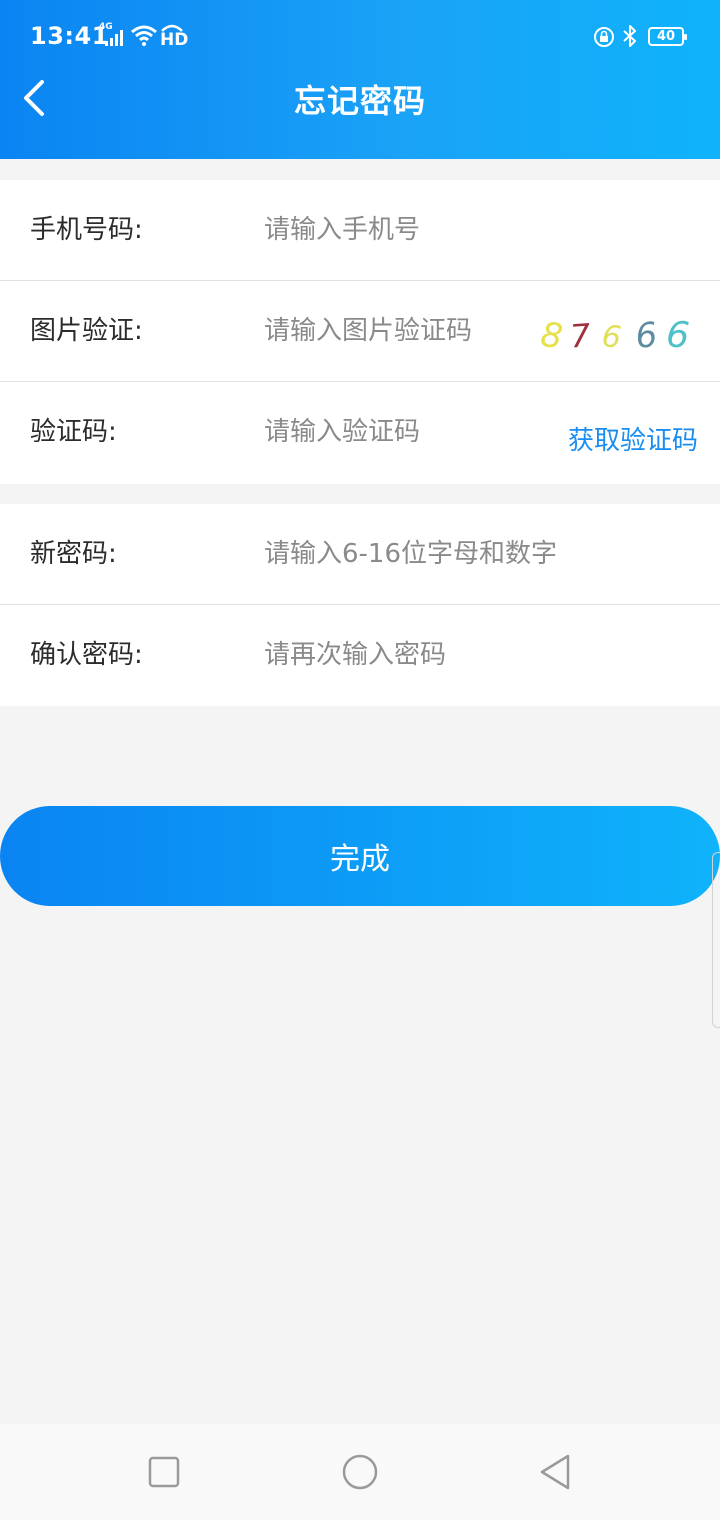  I want to click on confirm-password-label: 确认密码:, so click(86, 655).